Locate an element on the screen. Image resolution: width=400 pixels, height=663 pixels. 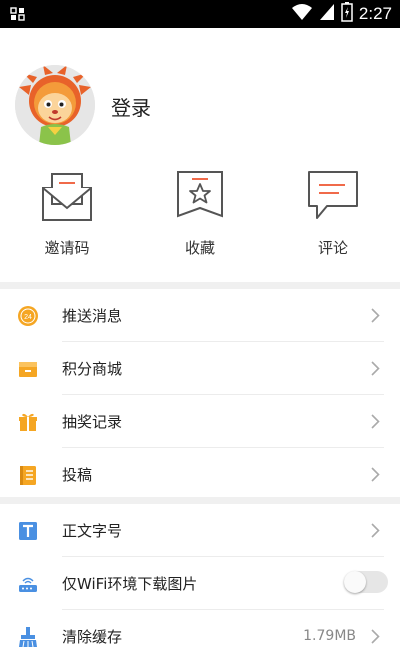
menu-item-lottery-records: 抽奖记录 is located at coordinates (200, 421).